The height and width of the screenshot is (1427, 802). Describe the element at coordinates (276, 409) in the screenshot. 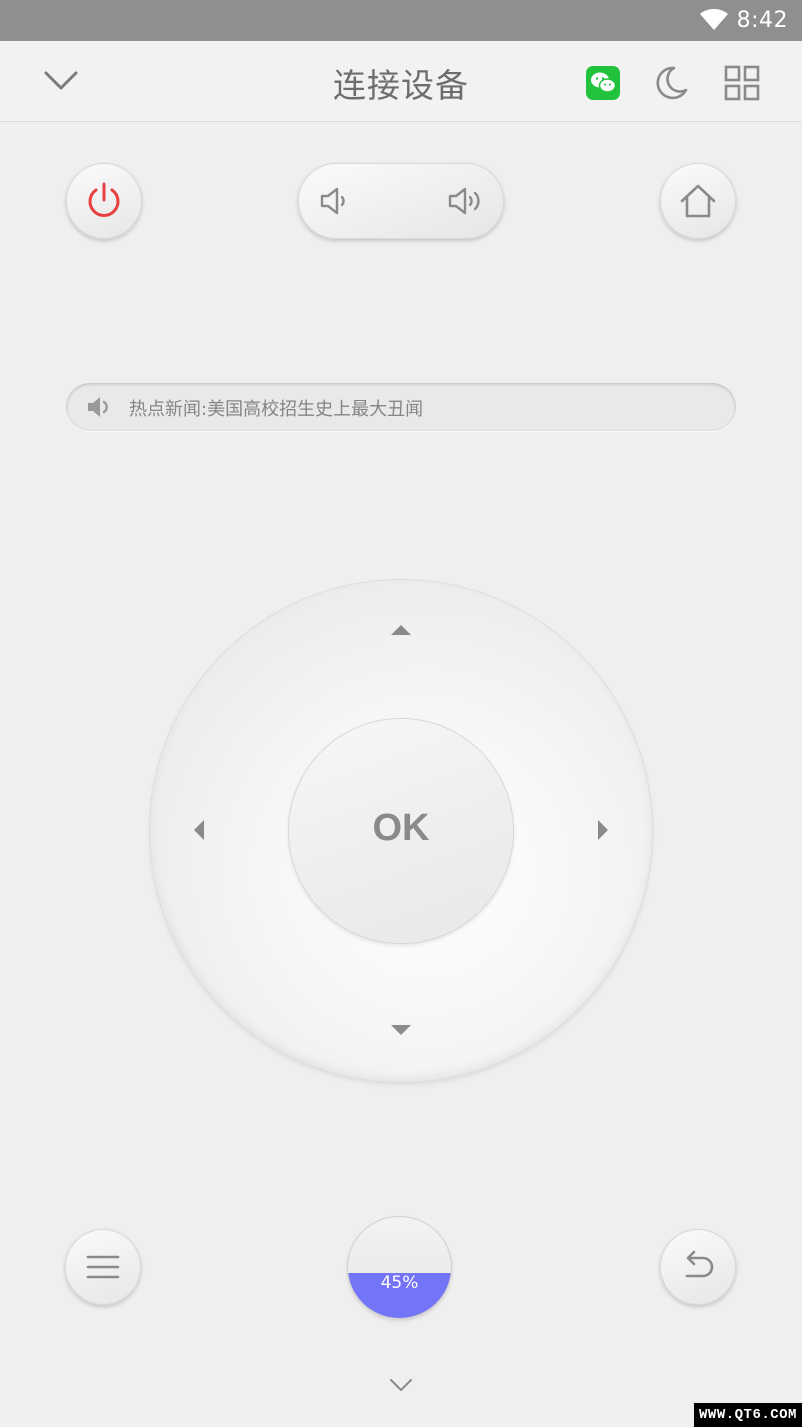

I see `news-text: 热点新闻:美国高校招生史上最大丑闻` at that location.